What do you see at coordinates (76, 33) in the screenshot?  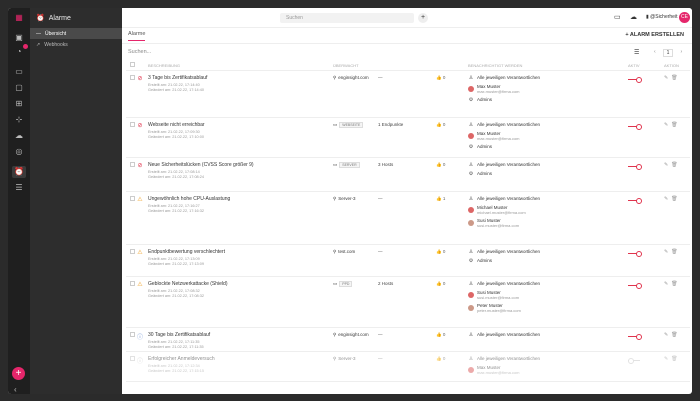 I see `nav-item-overview: — Übersicht` at bounding box center [76, 33].